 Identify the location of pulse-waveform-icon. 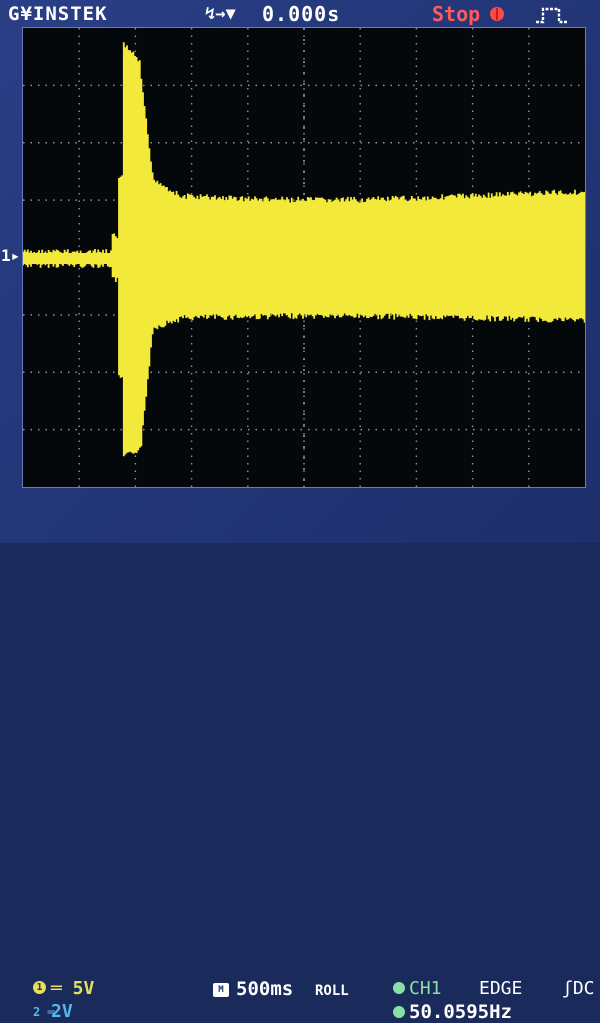
(552, 15).